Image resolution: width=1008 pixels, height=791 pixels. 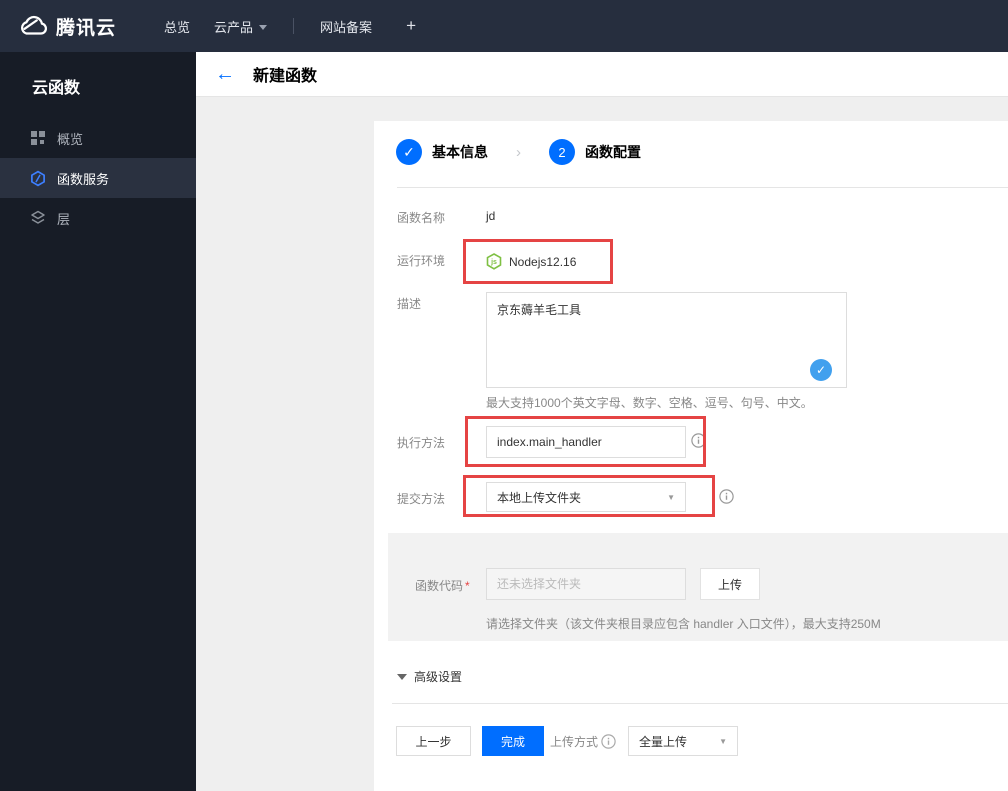 What do you see at coordinates (700, 703) in the screenshot?
I see `footer-divider` at bounding box center [700, 703].